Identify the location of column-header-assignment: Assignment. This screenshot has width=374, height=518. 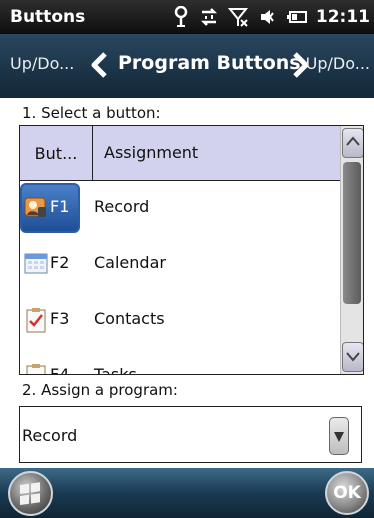
(151, 152).